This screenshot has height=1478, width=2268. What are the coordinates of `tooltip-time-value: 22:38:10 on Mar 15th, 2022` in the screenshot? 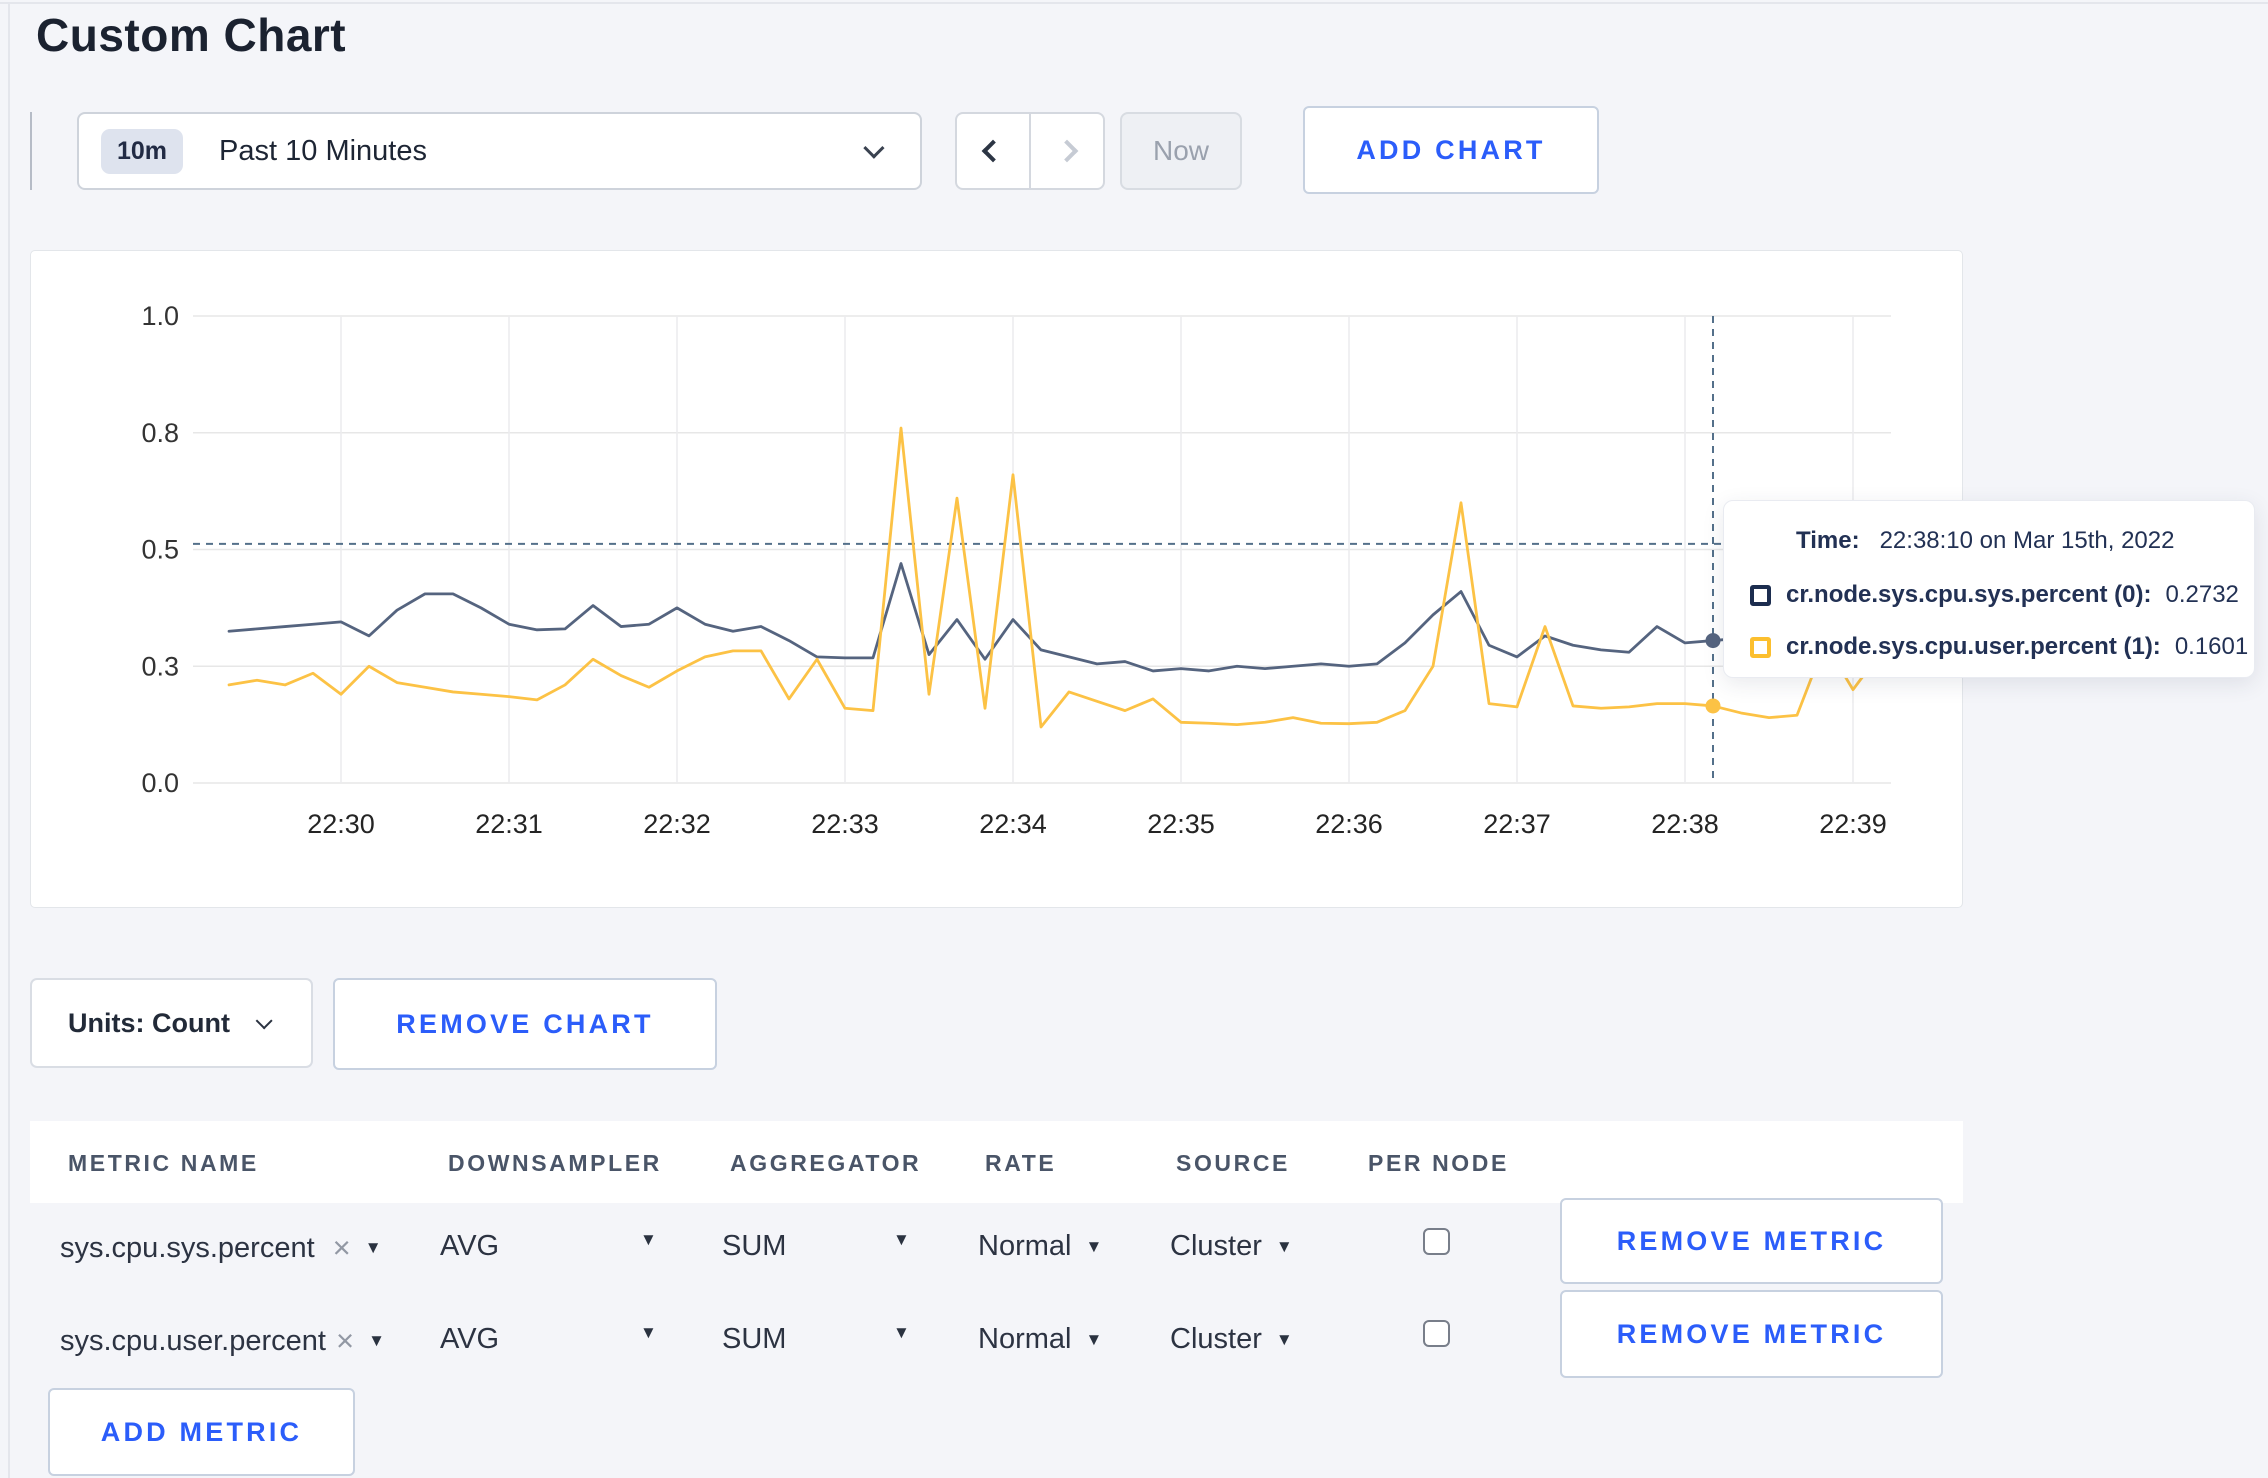 It's located at (2027, 540).